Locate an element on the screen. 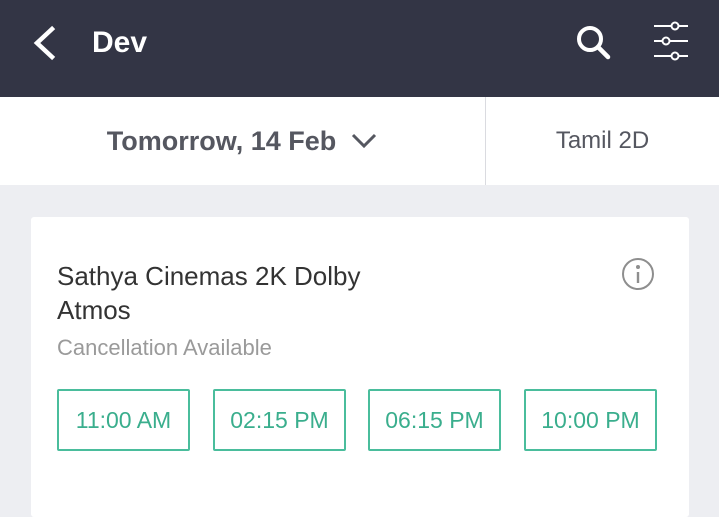  chevron-down-icon is located at coordinates (364, 141).